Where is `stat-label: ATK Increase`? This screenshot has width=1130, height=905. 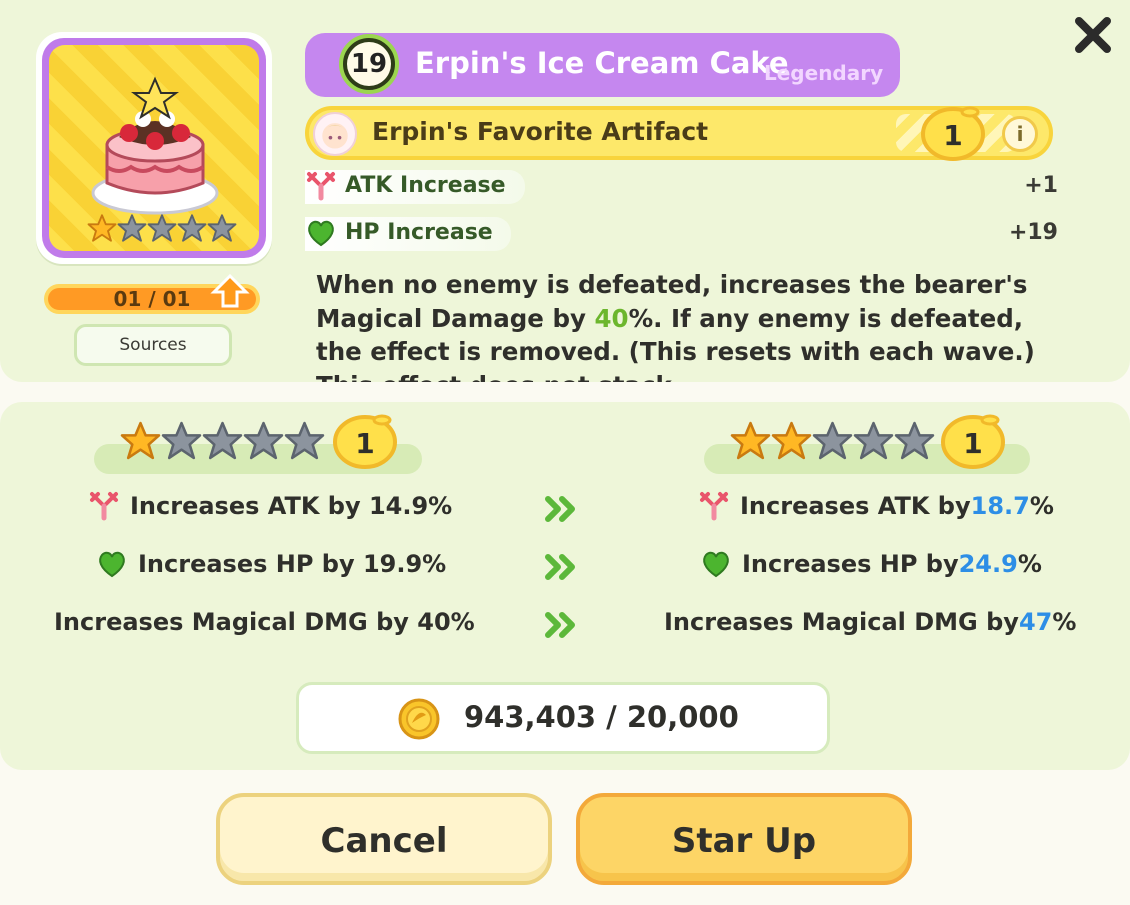 stat-label: ATK Increase is located at coordinates (425, 185).